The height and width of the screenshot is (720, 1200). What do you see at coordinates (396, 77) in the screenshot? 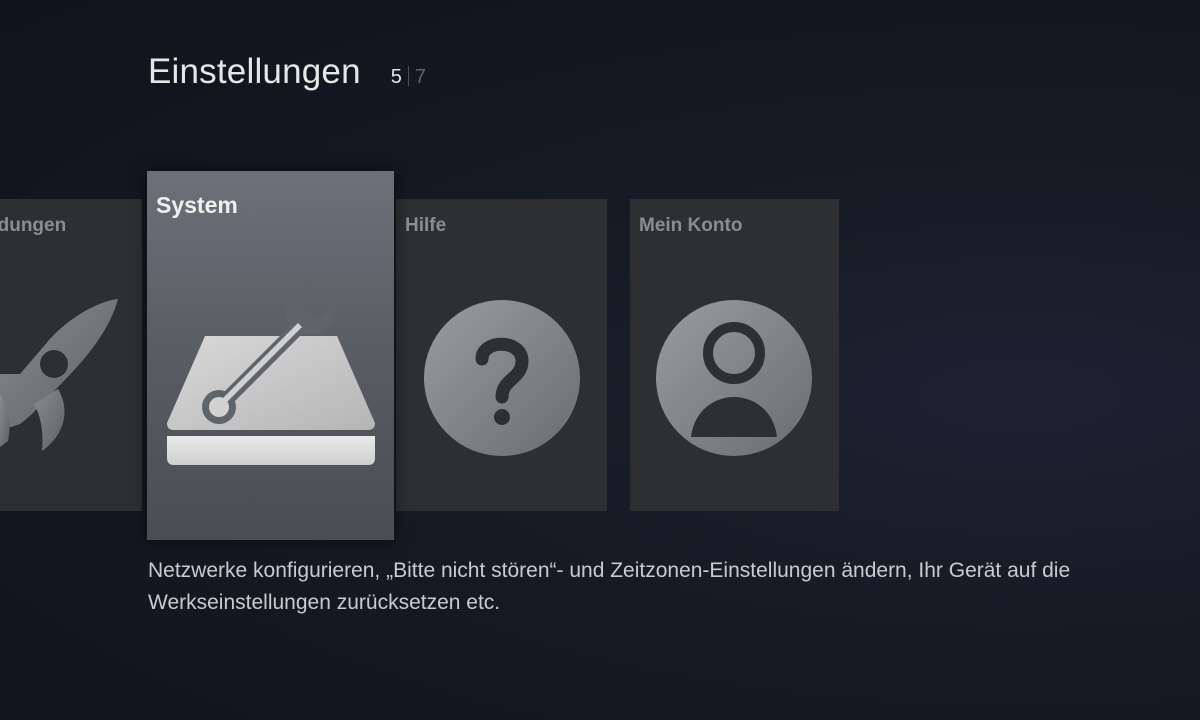
I see `page-current: 5` at bounding box center [396, 77].